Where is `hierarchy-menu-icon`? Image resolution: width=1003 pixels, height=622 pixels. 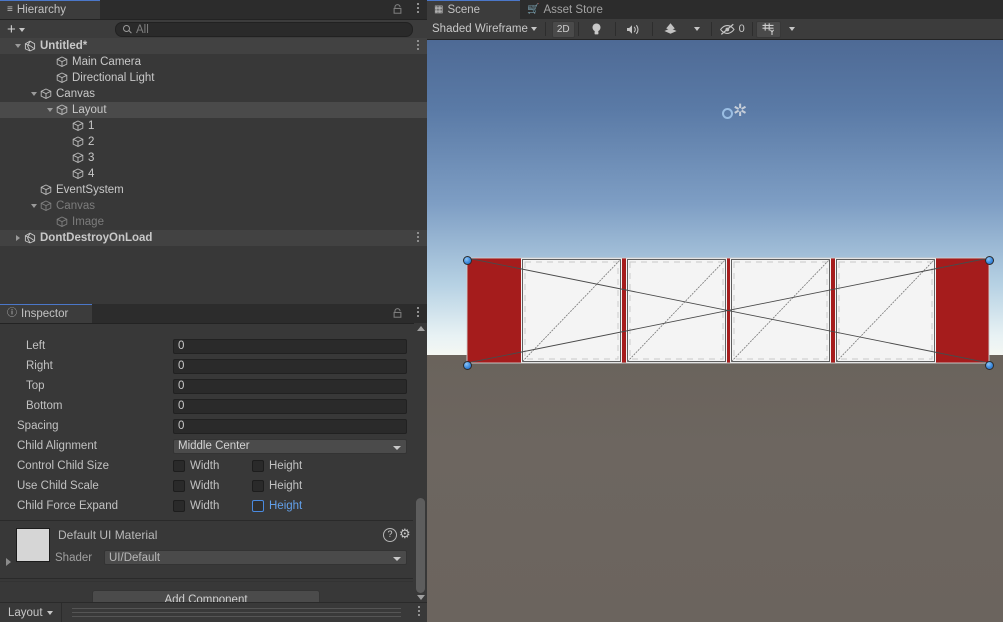 hierarchy-menu-icon is located at coordinates (418, 9).